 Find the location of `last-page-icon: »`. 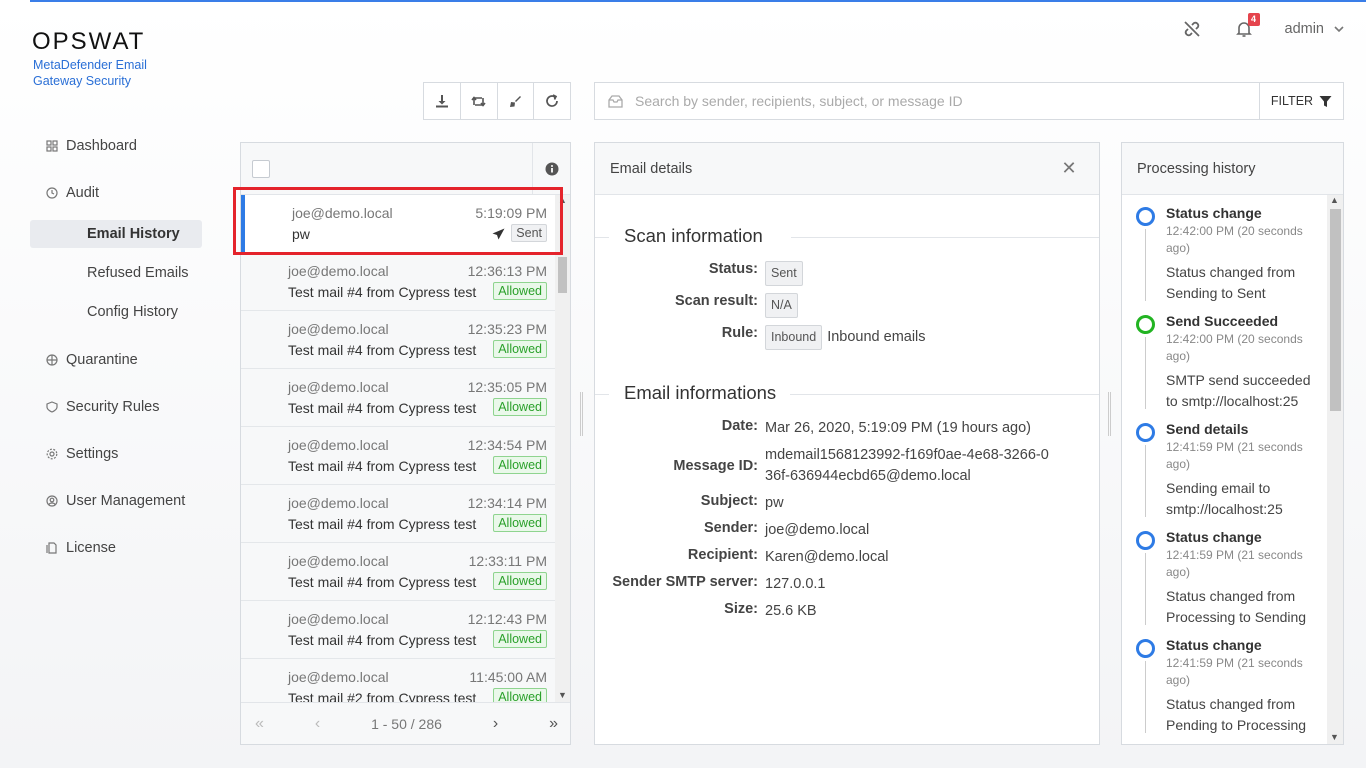

last-page-icon: » is located at coordinates (553, 724).